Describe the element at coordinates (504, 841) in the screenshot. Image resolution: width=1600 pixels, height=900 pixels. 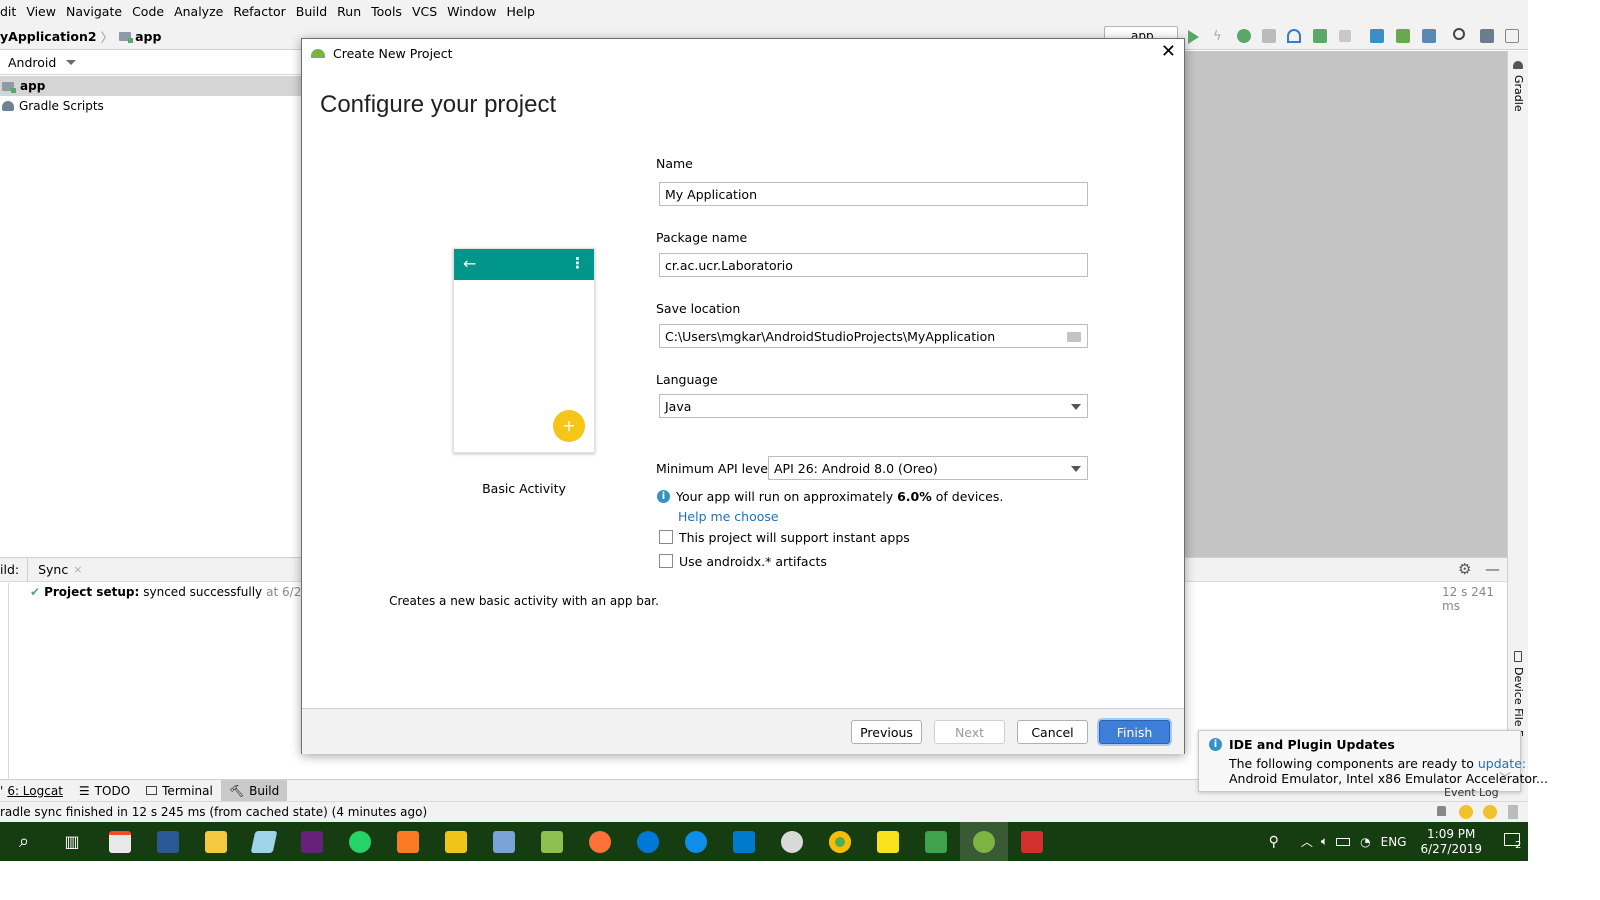
I see `virtualbox-icon` at that location.